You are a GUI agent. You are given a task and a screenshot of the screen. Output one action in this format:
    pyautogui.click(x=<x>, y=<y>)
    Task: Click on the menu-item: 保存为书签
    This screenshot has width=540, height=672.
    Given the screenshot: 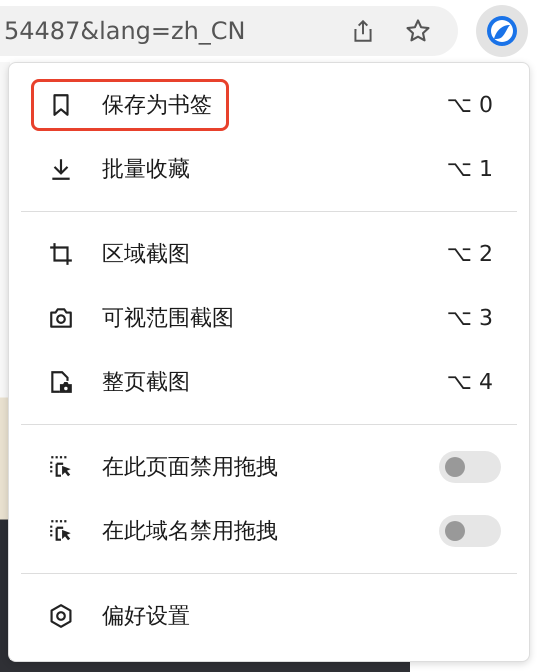 What is the action you would take?
    pyautogui.click(x=130, y=105)
    